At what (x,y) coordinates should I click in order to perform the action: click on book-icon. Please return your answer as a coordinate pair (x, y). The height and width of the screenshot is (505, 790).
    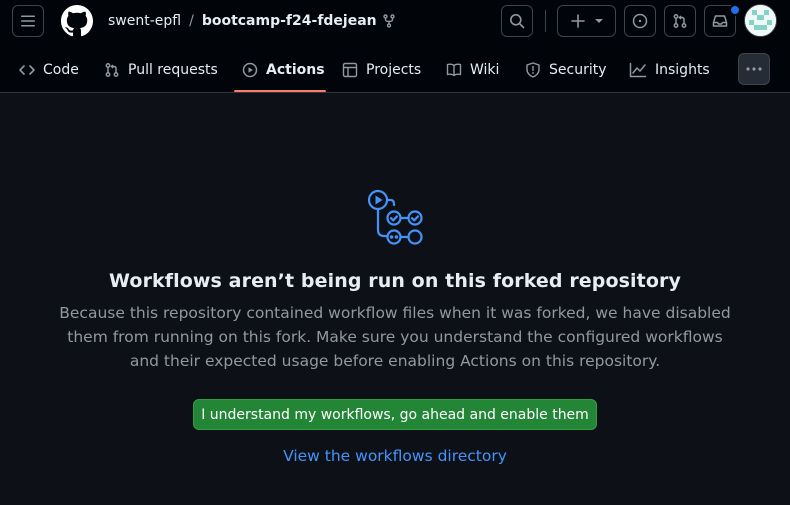
    Looking at the image, I should click on (454, 70).